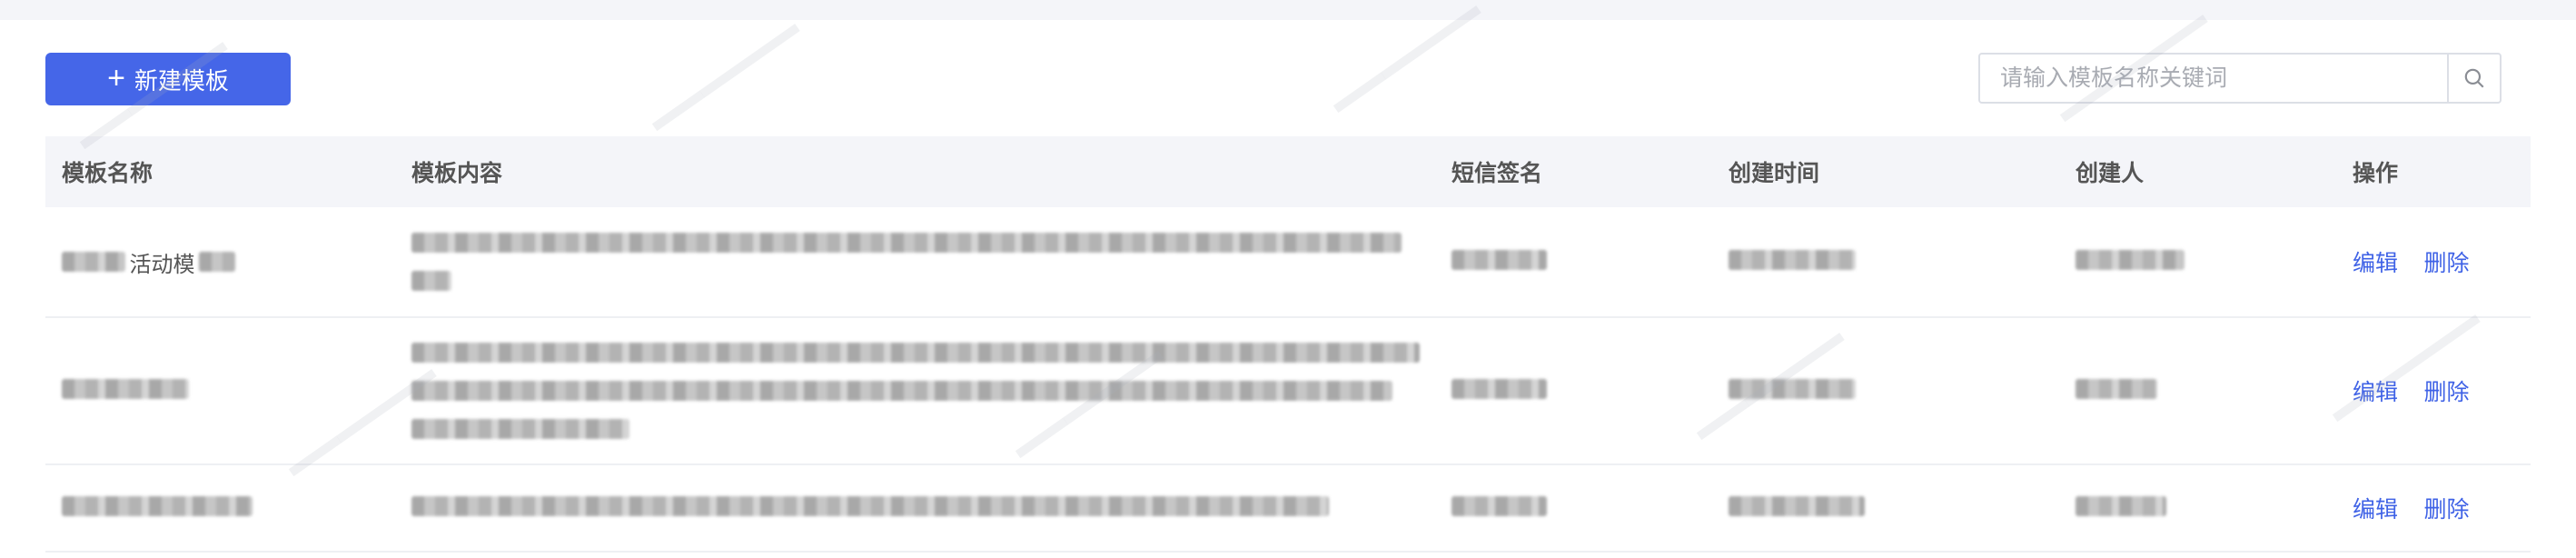 Image resolution: width=2576 pixels, height=558 pixels. What do you see at coordinates (181, 80) in the screenshot?
I see `new-template-label: 新建模板` at bounding box center [181, 80].